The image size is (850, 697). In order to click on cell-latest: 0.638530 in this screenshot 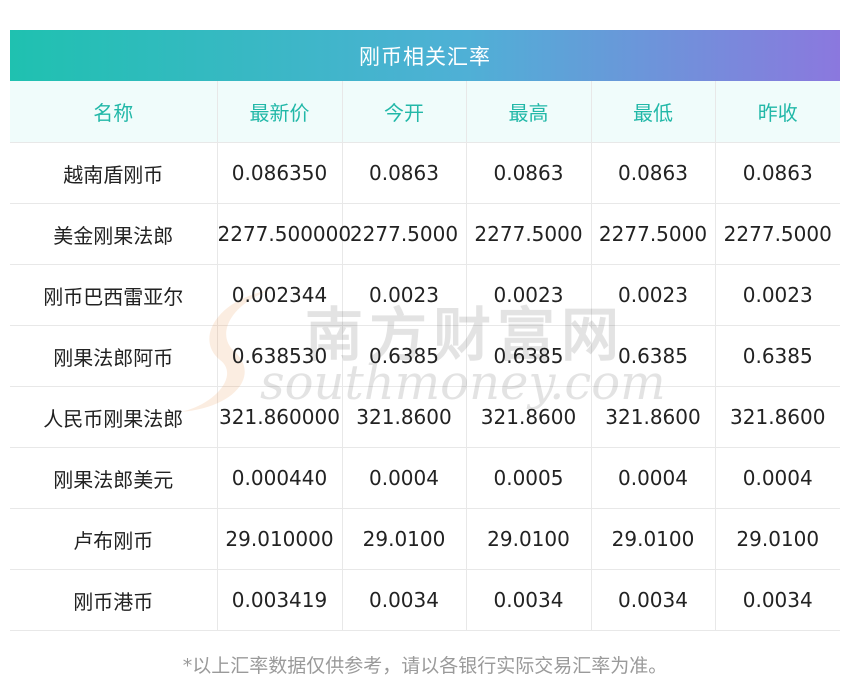, I will do `click(279, 356)`.